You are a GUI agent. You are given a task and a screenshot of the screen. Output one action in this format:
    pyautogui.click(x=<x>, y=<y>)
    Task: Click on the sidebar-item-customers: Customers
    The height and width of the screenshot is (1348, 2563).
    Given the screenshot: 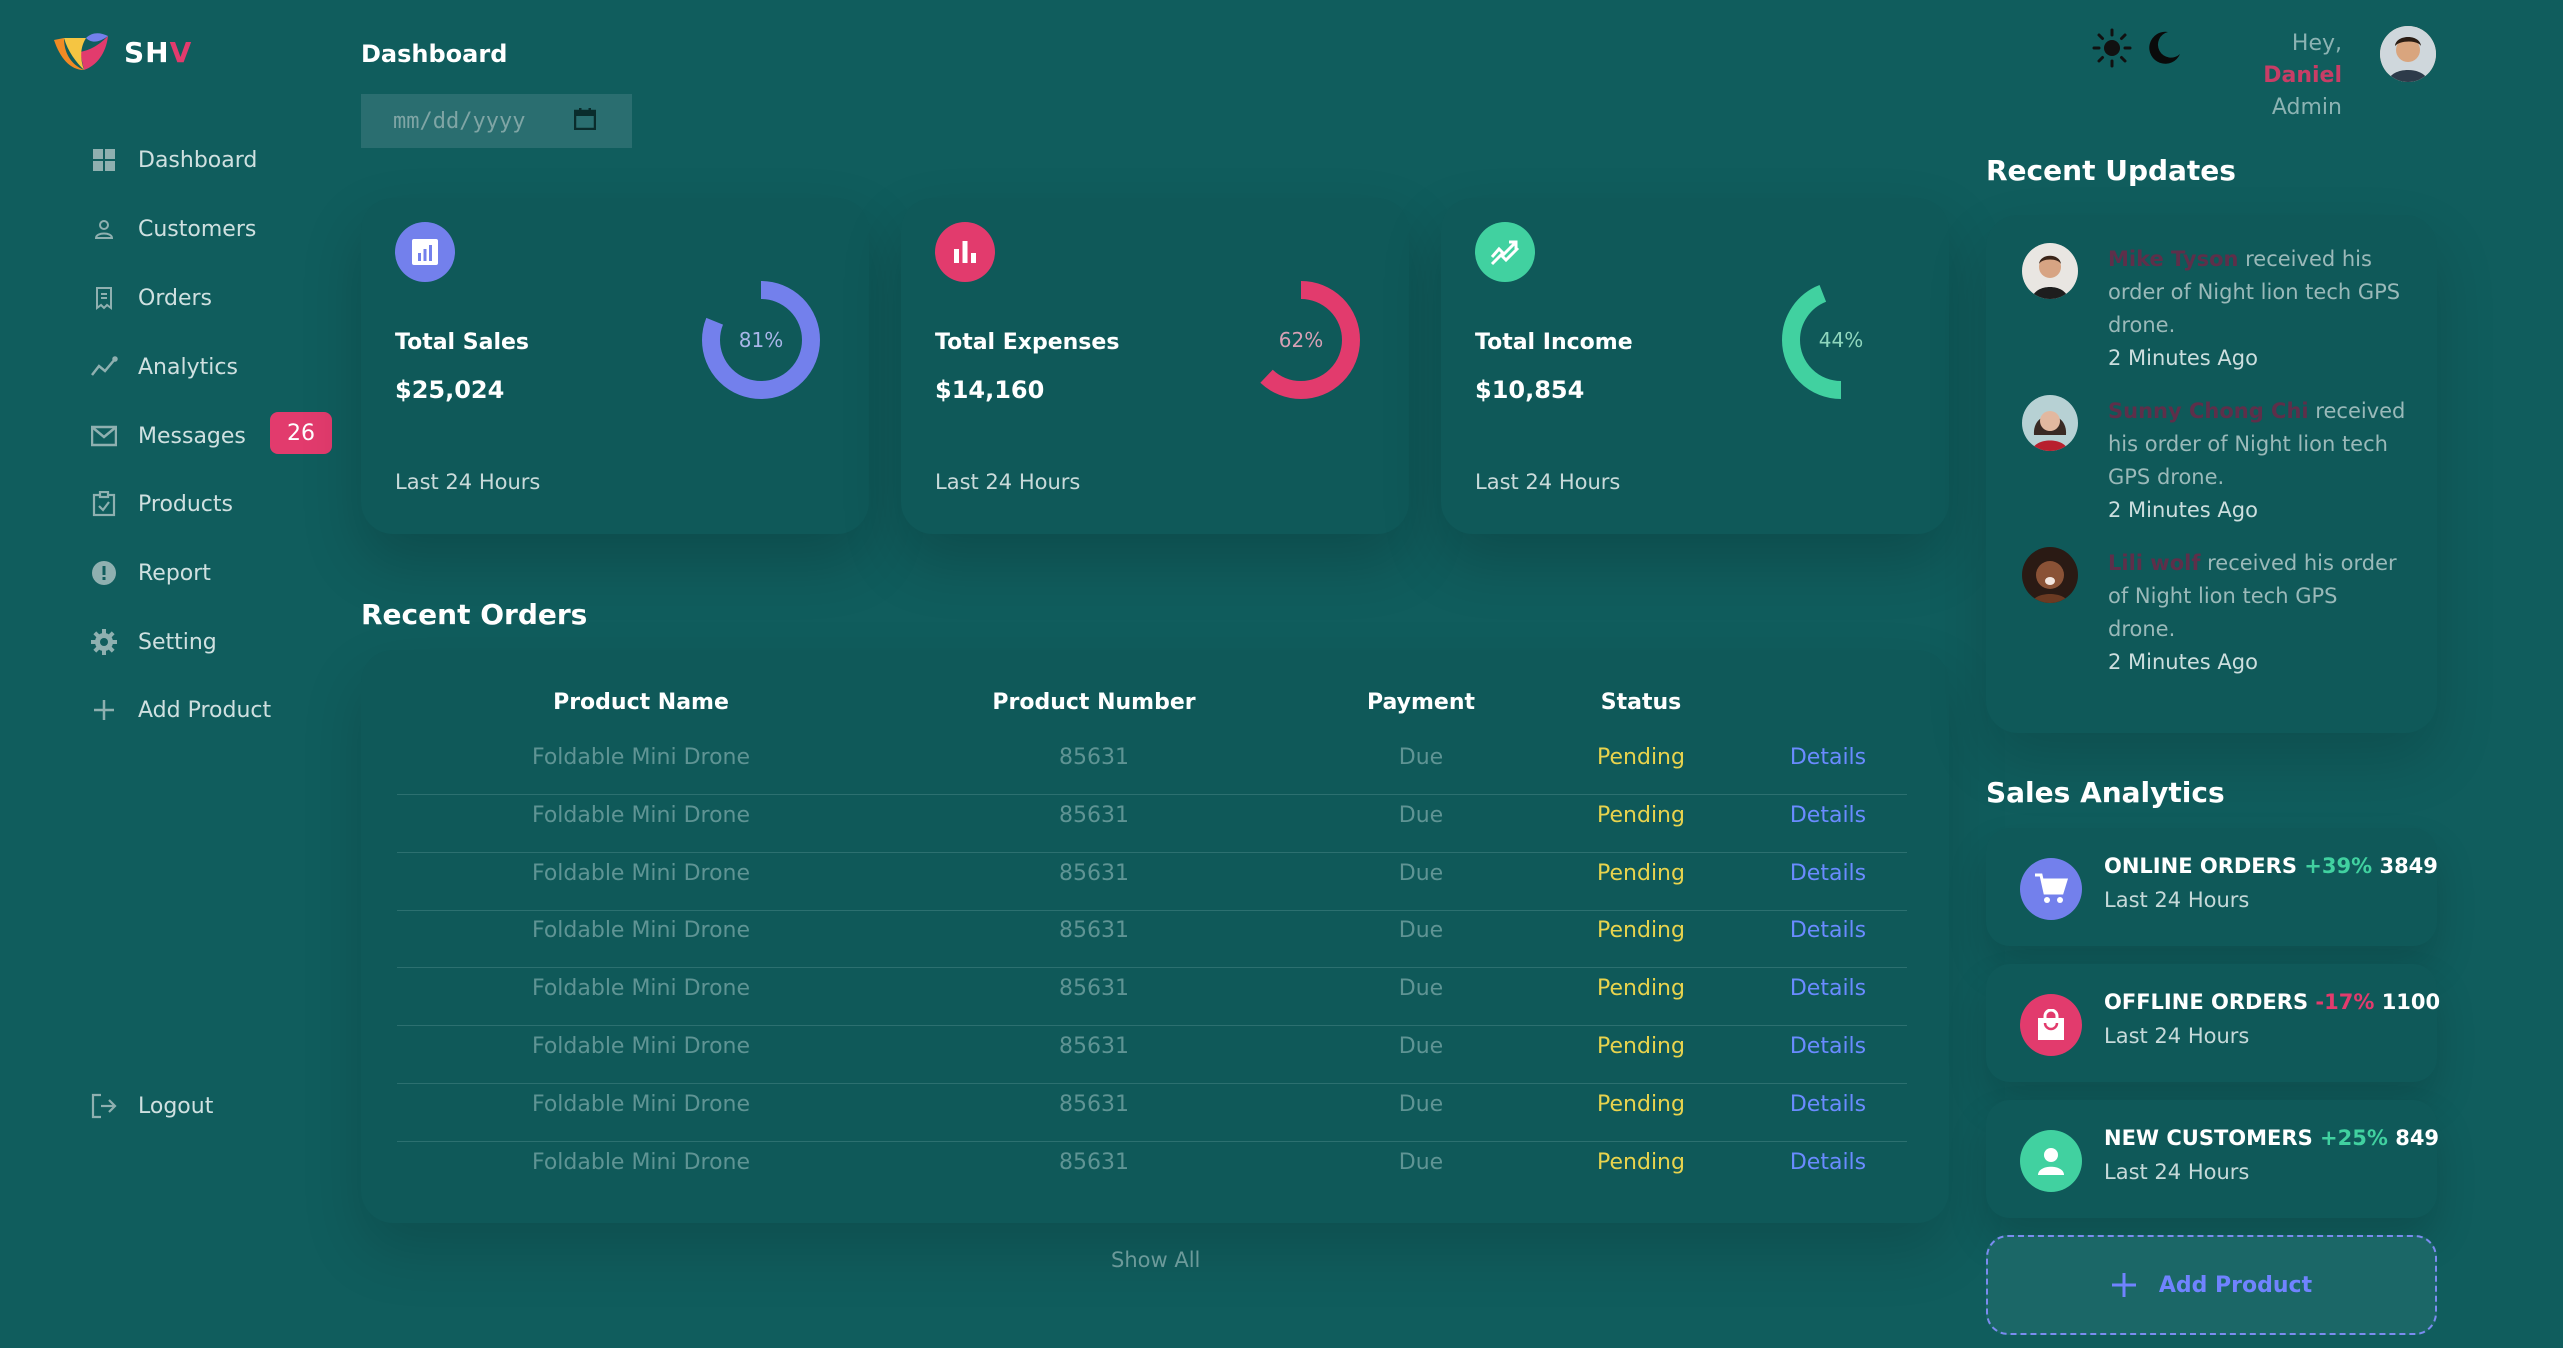 What is the action you would take?
    pyautogui.click(x=173, y=229)
    